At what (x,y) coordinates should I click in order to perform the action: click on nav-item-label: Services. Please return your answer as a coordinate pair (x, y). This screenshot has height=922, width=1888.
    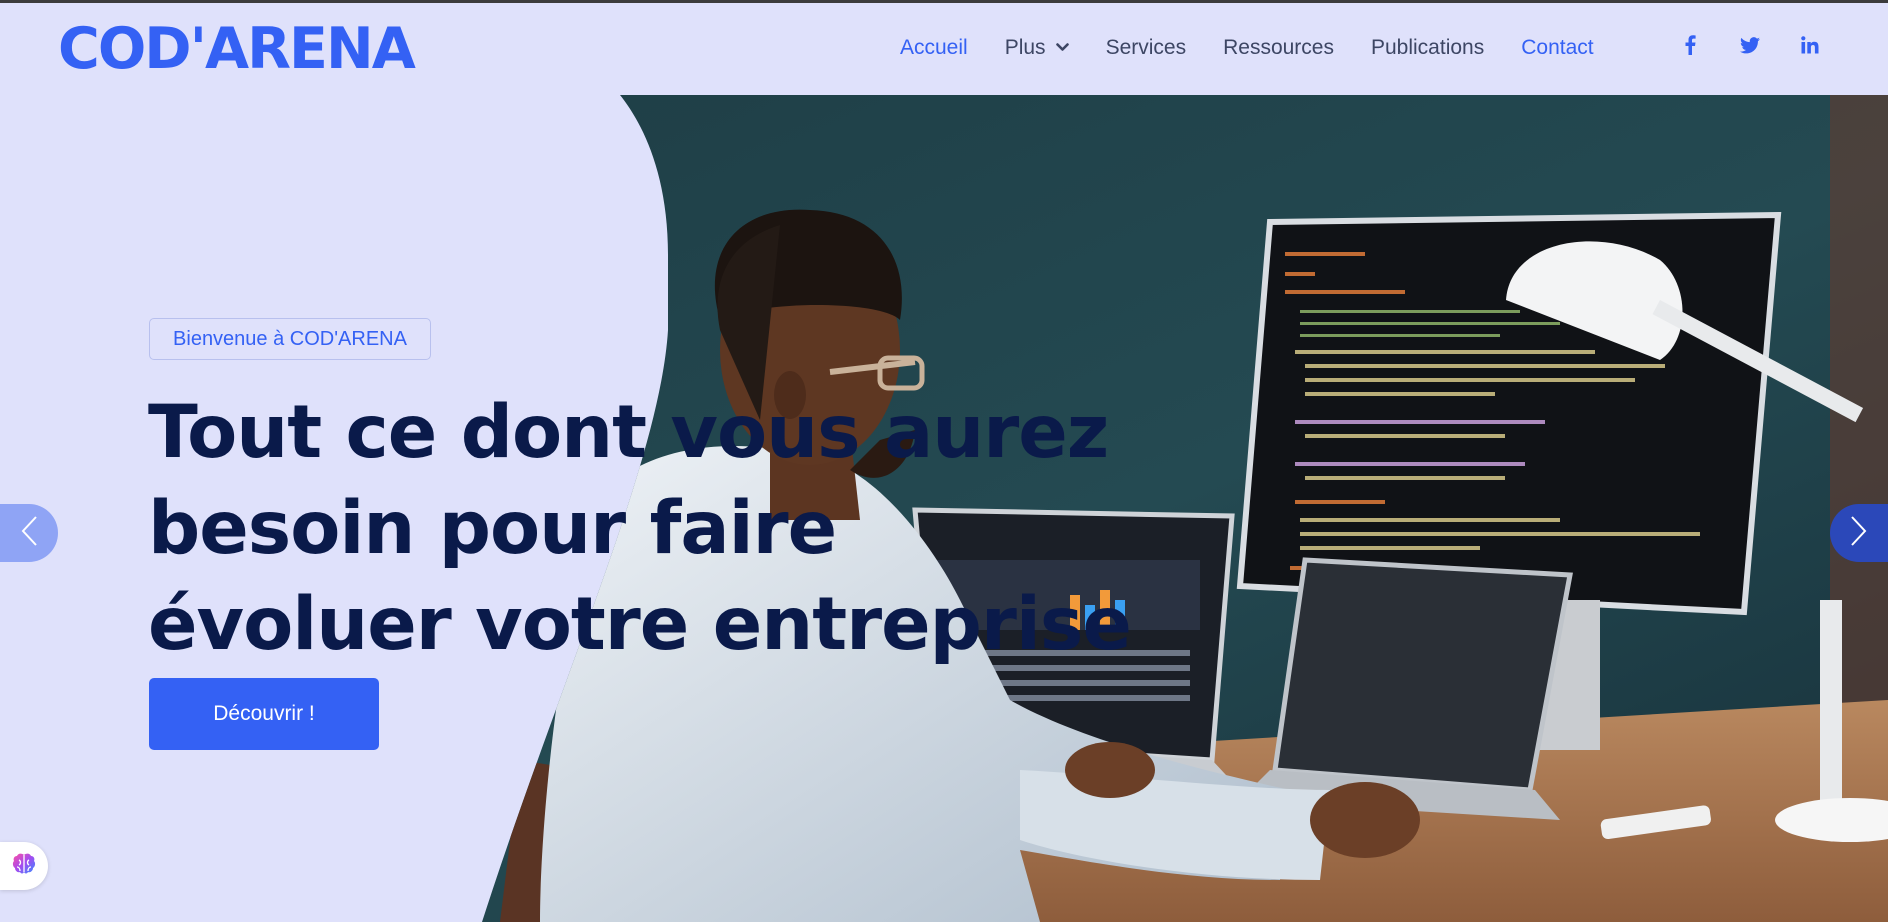
    Looking at the image, I should click on (1146, 47).